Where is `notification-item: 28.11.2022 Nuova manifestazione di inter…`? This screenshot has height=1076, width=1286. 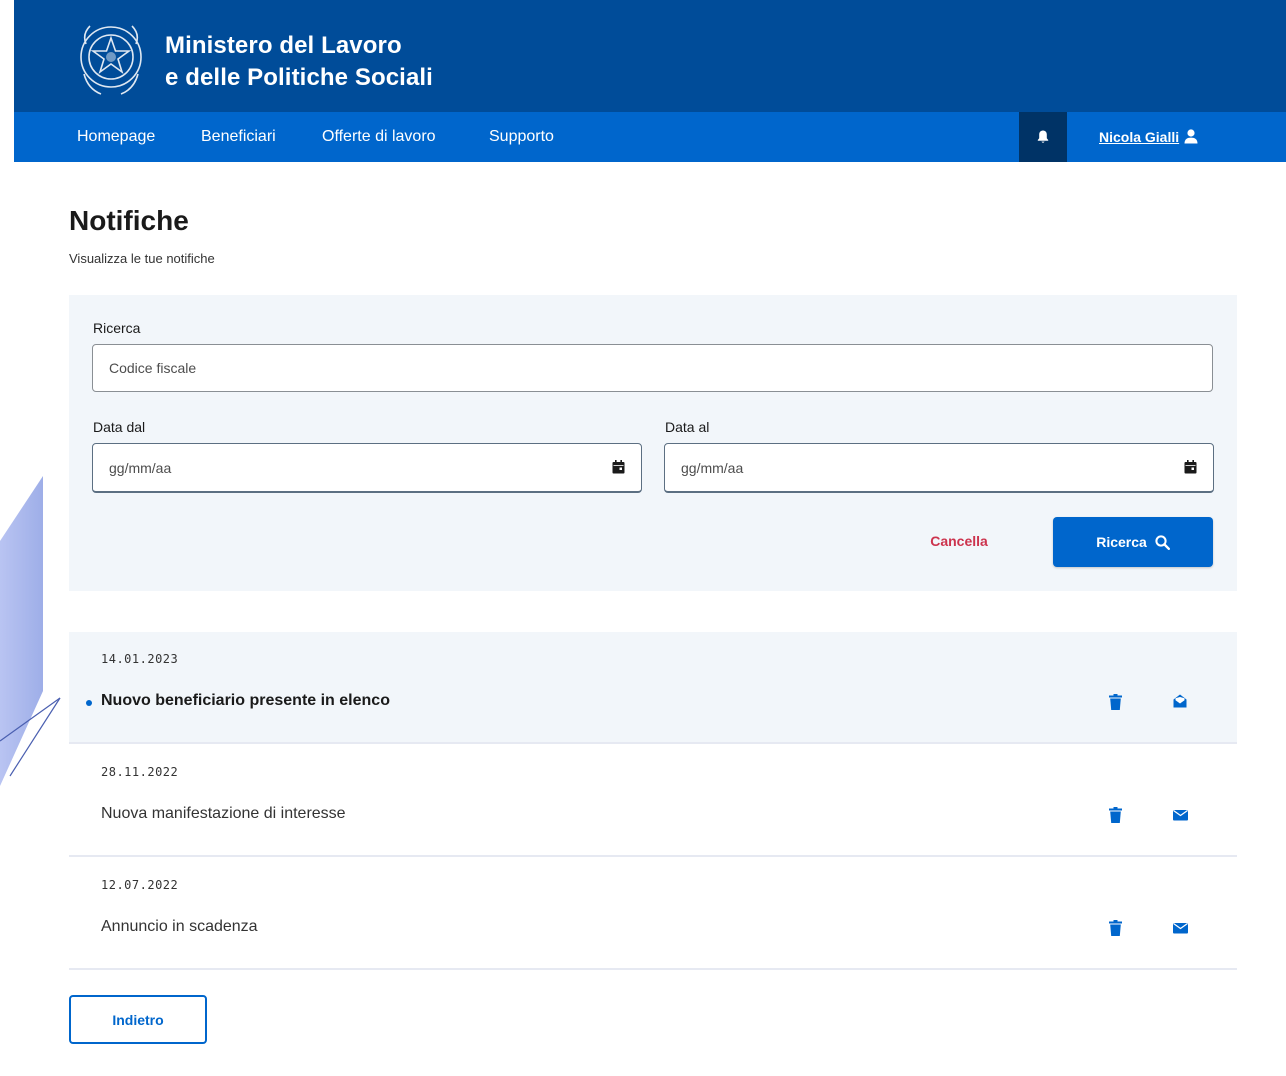
notification-item: 28.11.2022 Nuova manifestazione di inter… is located at coordinates (653, 801).